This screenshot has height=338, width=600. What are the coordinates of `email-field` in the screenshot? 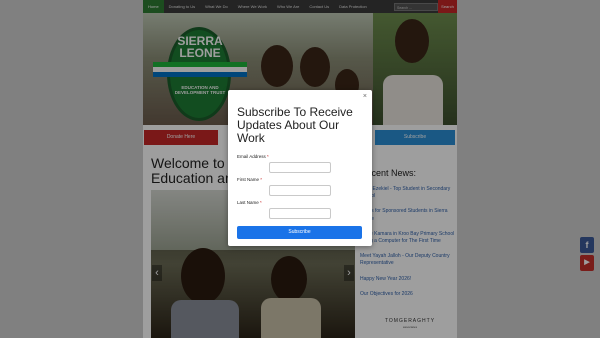 It's located at (300, 167).